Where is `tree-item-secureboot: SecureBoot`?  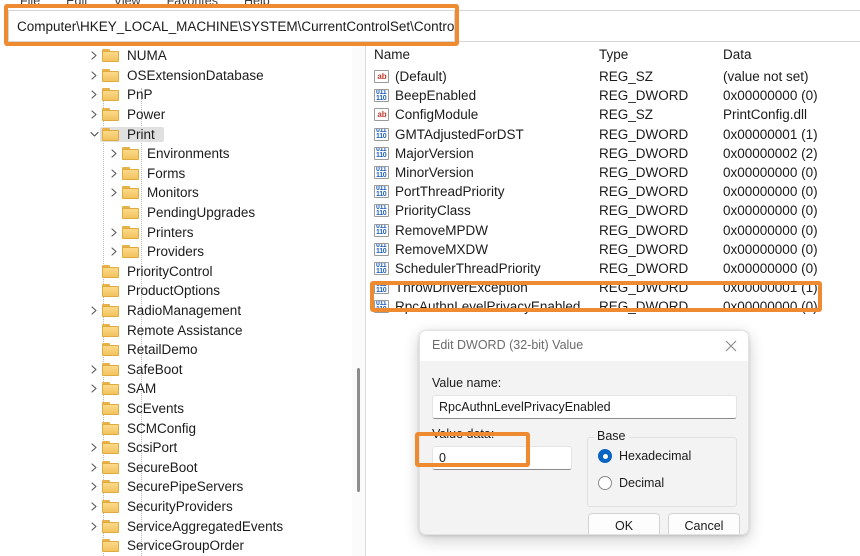 tree-item-secureboot: SecureBoot is located at coordinates (144, 468).